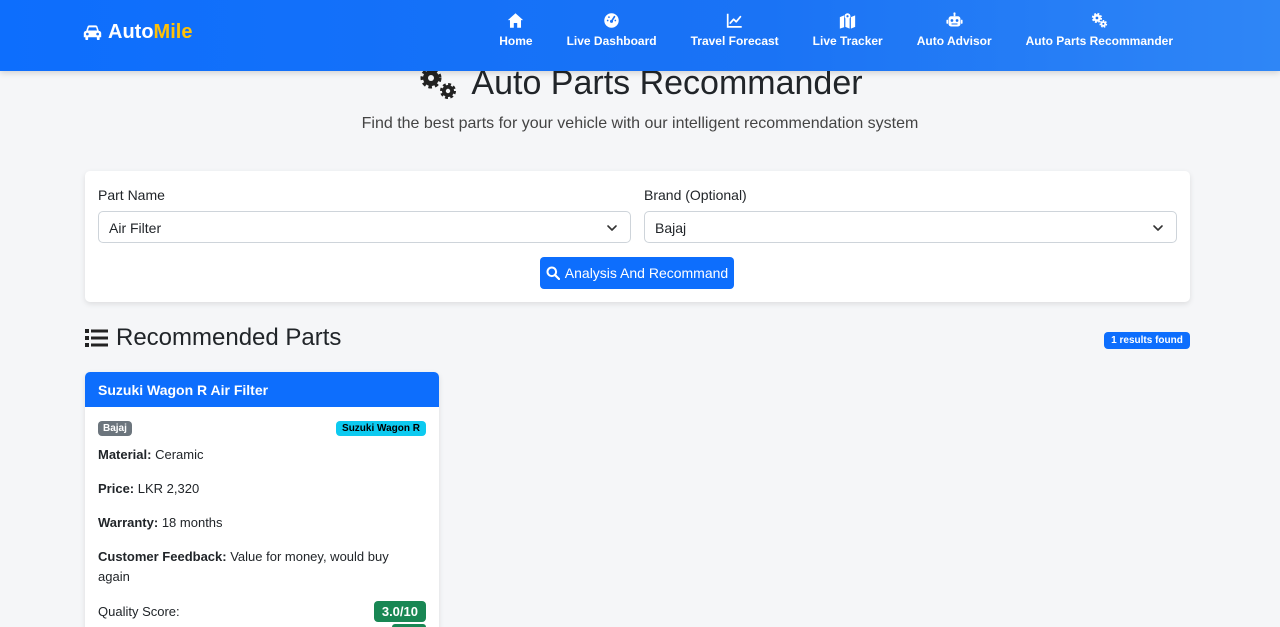  I want to click on nav-label: Home, so click(516, 41).